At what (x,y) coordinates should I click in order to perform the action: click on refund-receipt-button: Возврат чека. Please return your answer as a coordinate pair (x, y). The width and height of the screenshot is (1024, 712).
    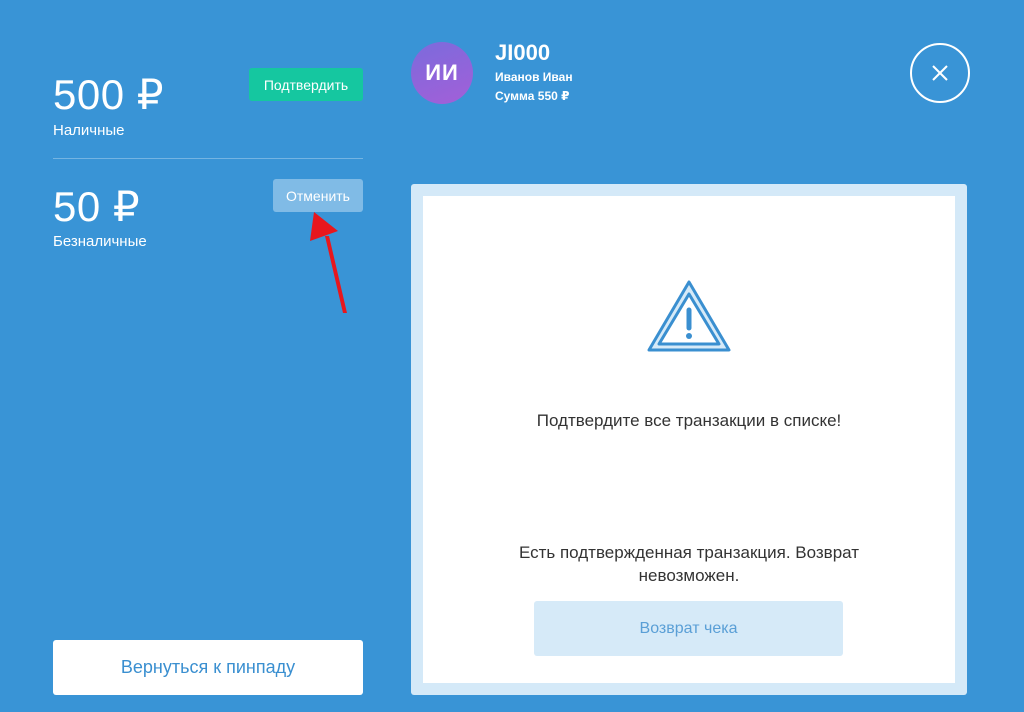
    Looking at the image, I should click on (688, 628).